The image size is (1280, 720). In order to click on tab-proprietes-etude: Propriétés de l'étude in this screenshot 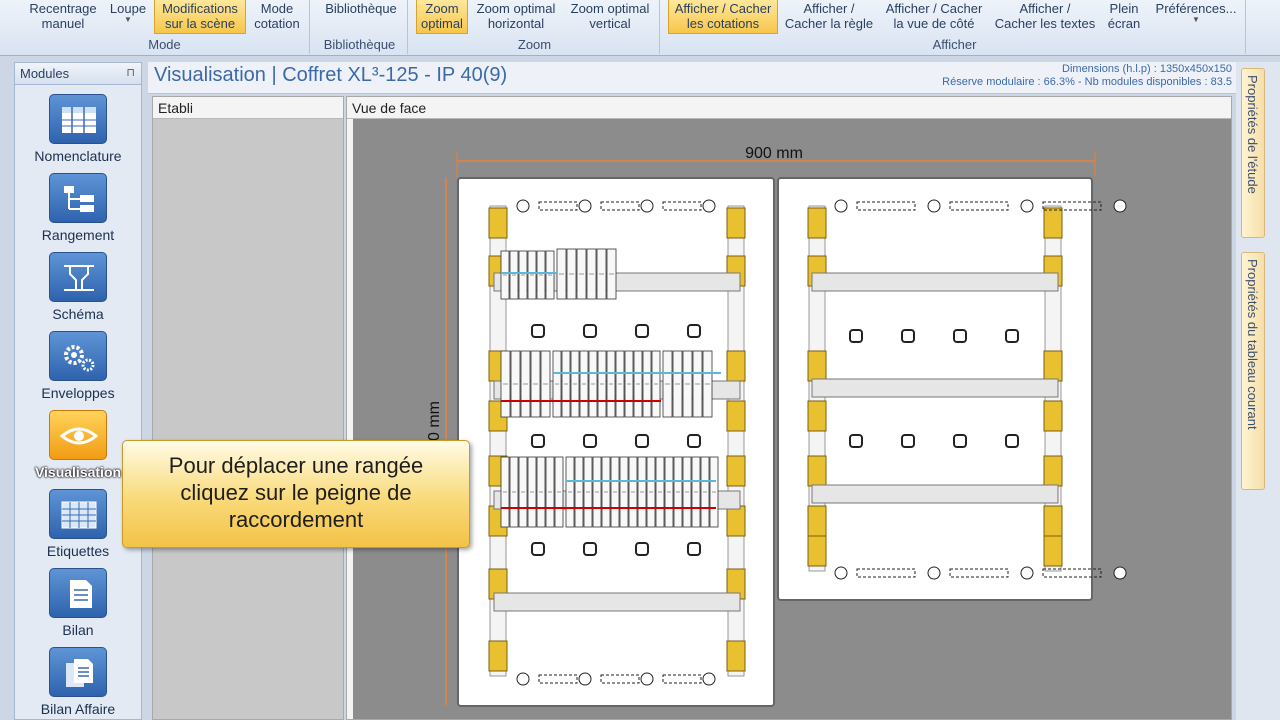, I will do `click(1253, 153)`.